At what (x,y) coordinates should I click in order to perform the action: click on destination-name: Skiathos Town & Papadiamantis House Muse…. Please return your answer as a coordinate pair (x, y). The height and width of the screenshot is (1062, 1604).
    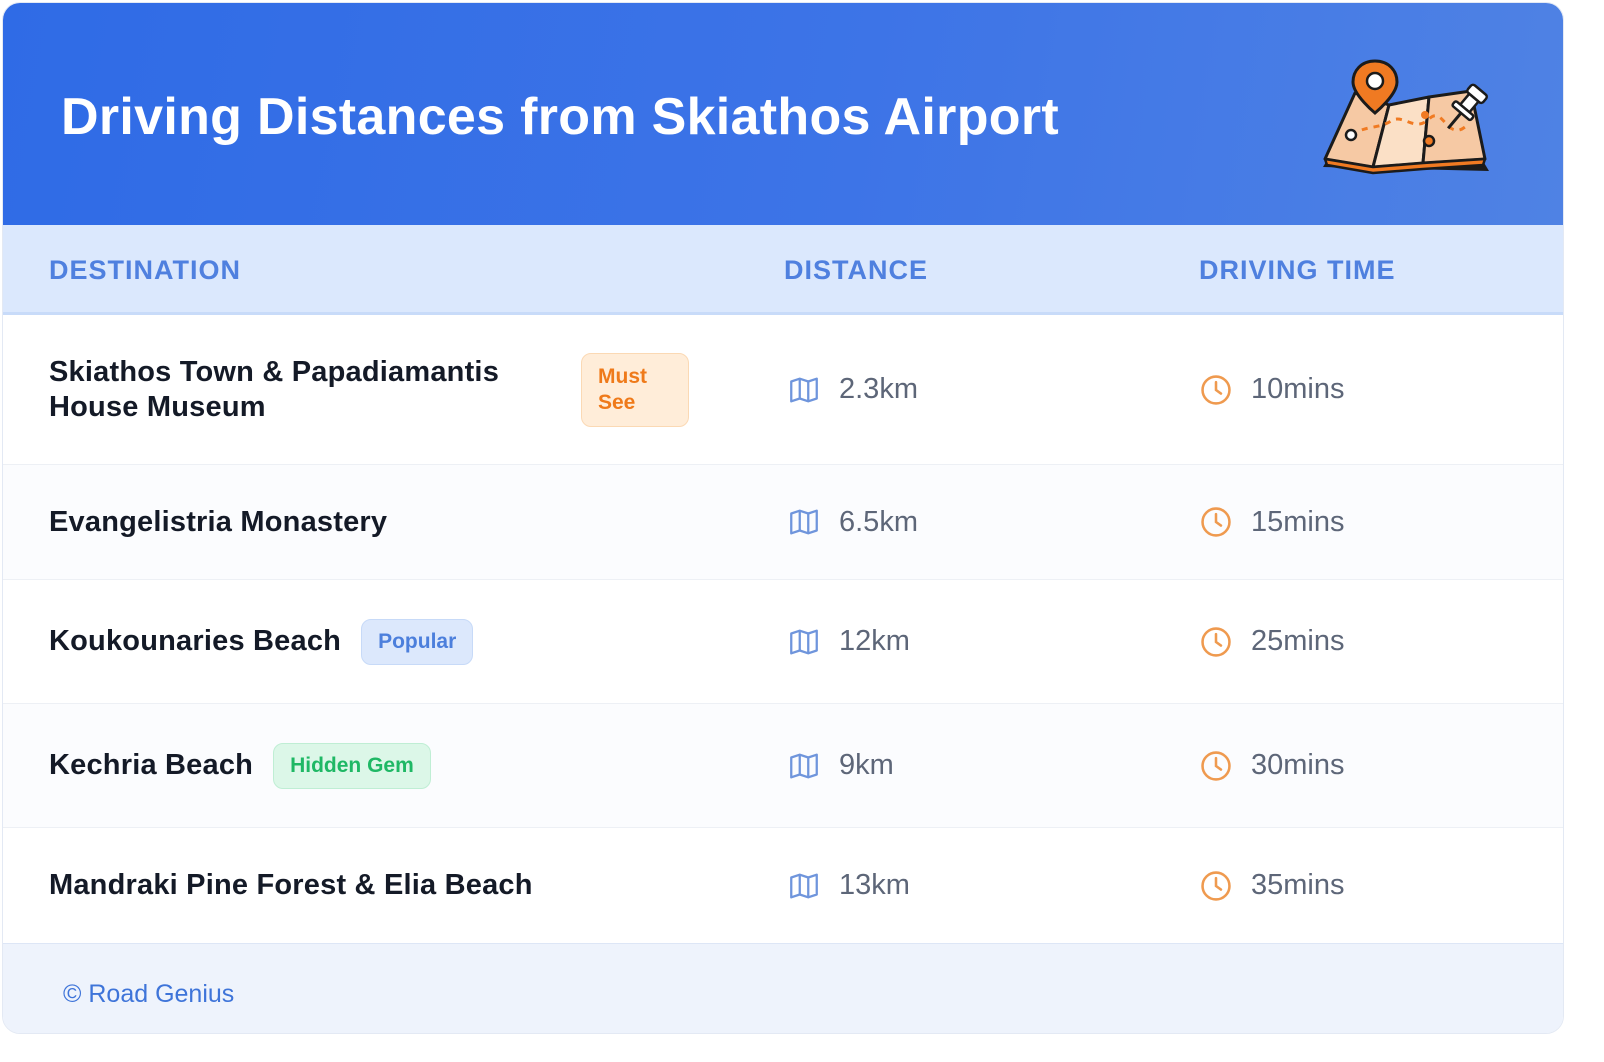
    Looking at the image, I should click on (274, 389).